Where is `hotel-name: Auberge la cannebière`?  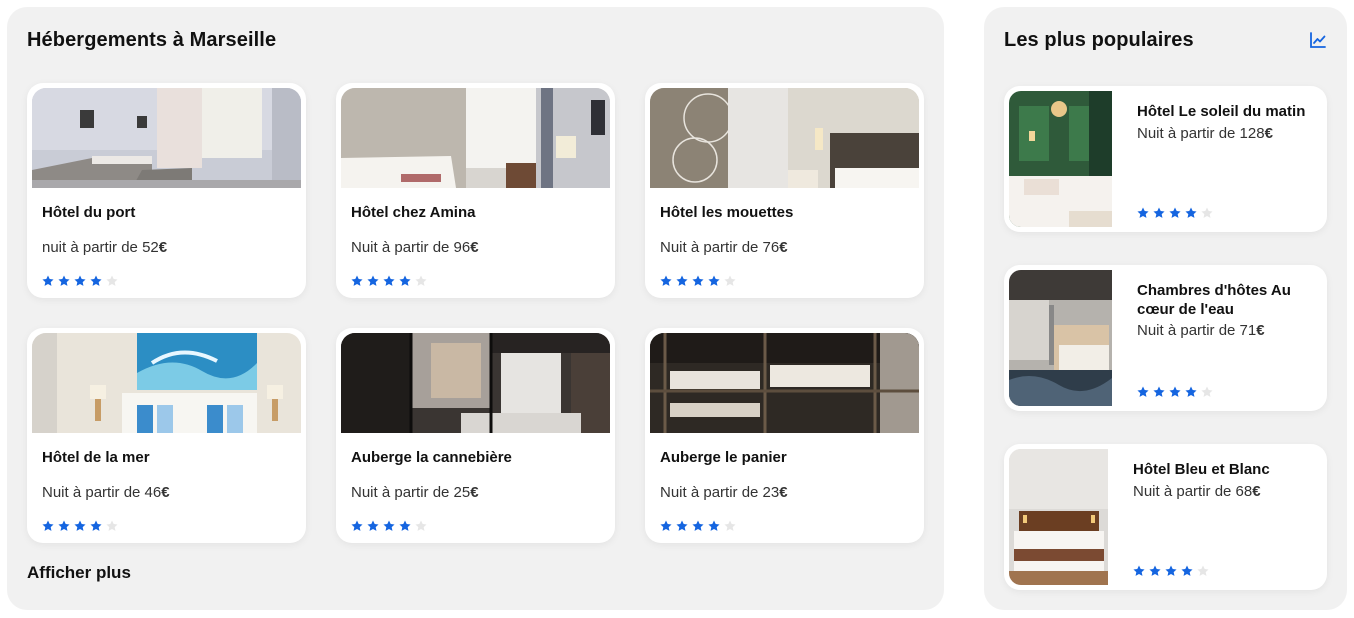
hotel-name: Auberge la cannebière is located at coordinates (431, 457).